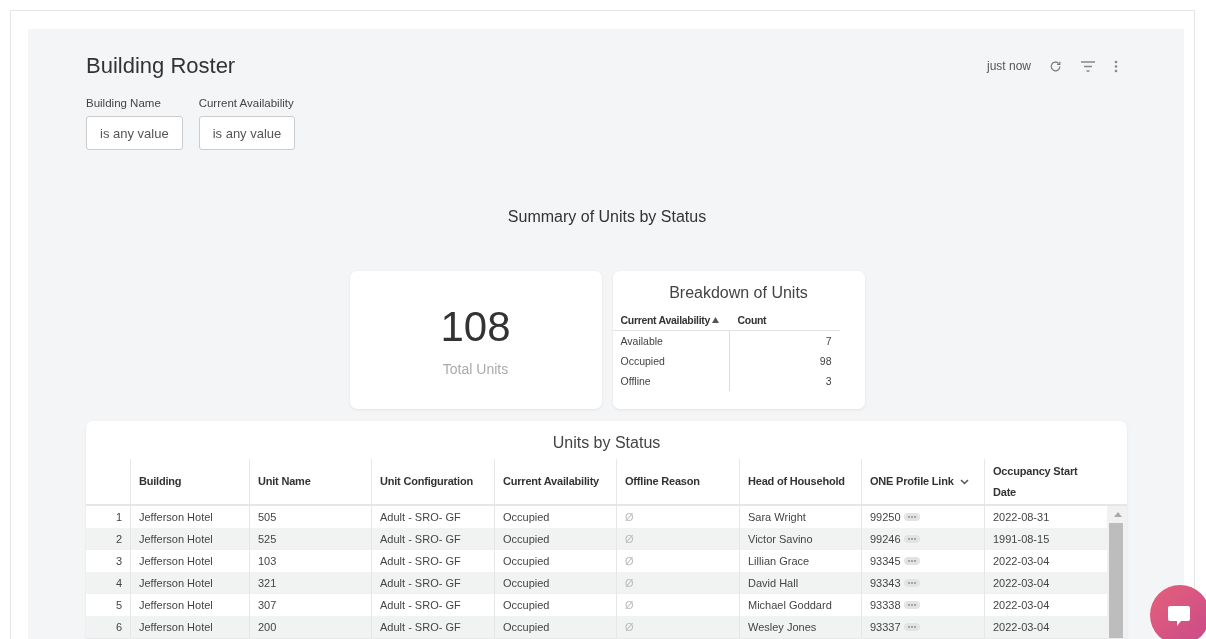 This screenshot has width=1206, height=639. I want to click on profile-link: 99250, so click(885, 517).